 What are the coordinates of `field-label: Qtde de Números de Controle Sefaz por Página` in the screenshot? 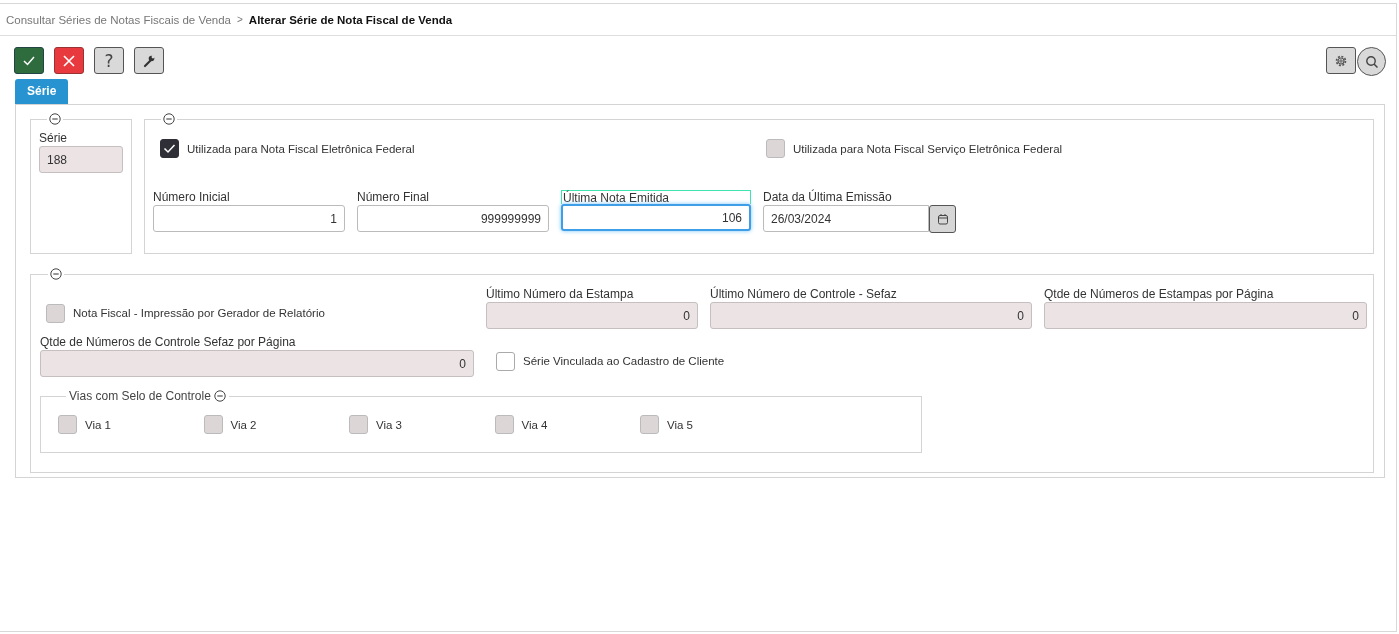 It's located at (168, 342).